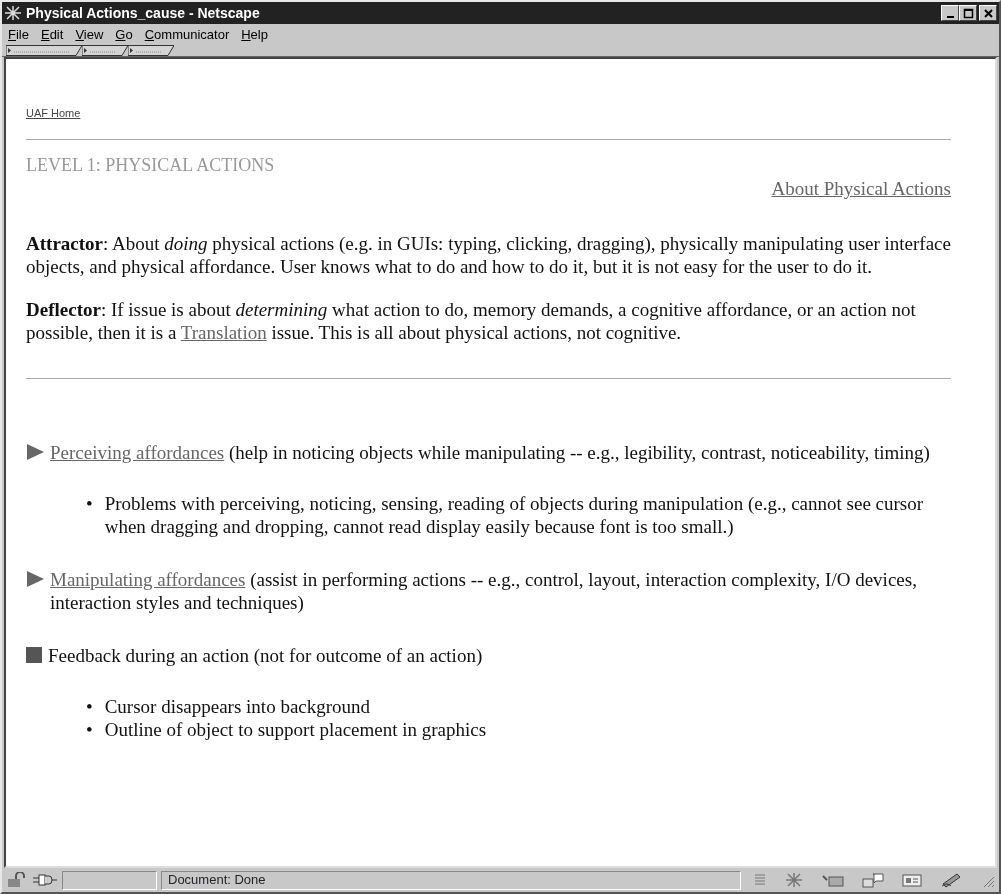  Describe the element at coordinates (833, 880) in the screenshot. I see `mail-icon` at that location.